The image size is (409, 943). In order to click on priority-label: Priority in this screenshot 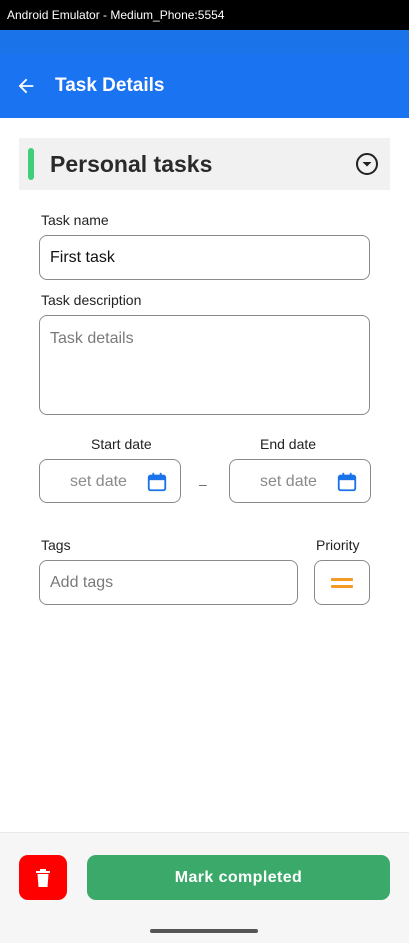, I will do `click(338, 545)`.